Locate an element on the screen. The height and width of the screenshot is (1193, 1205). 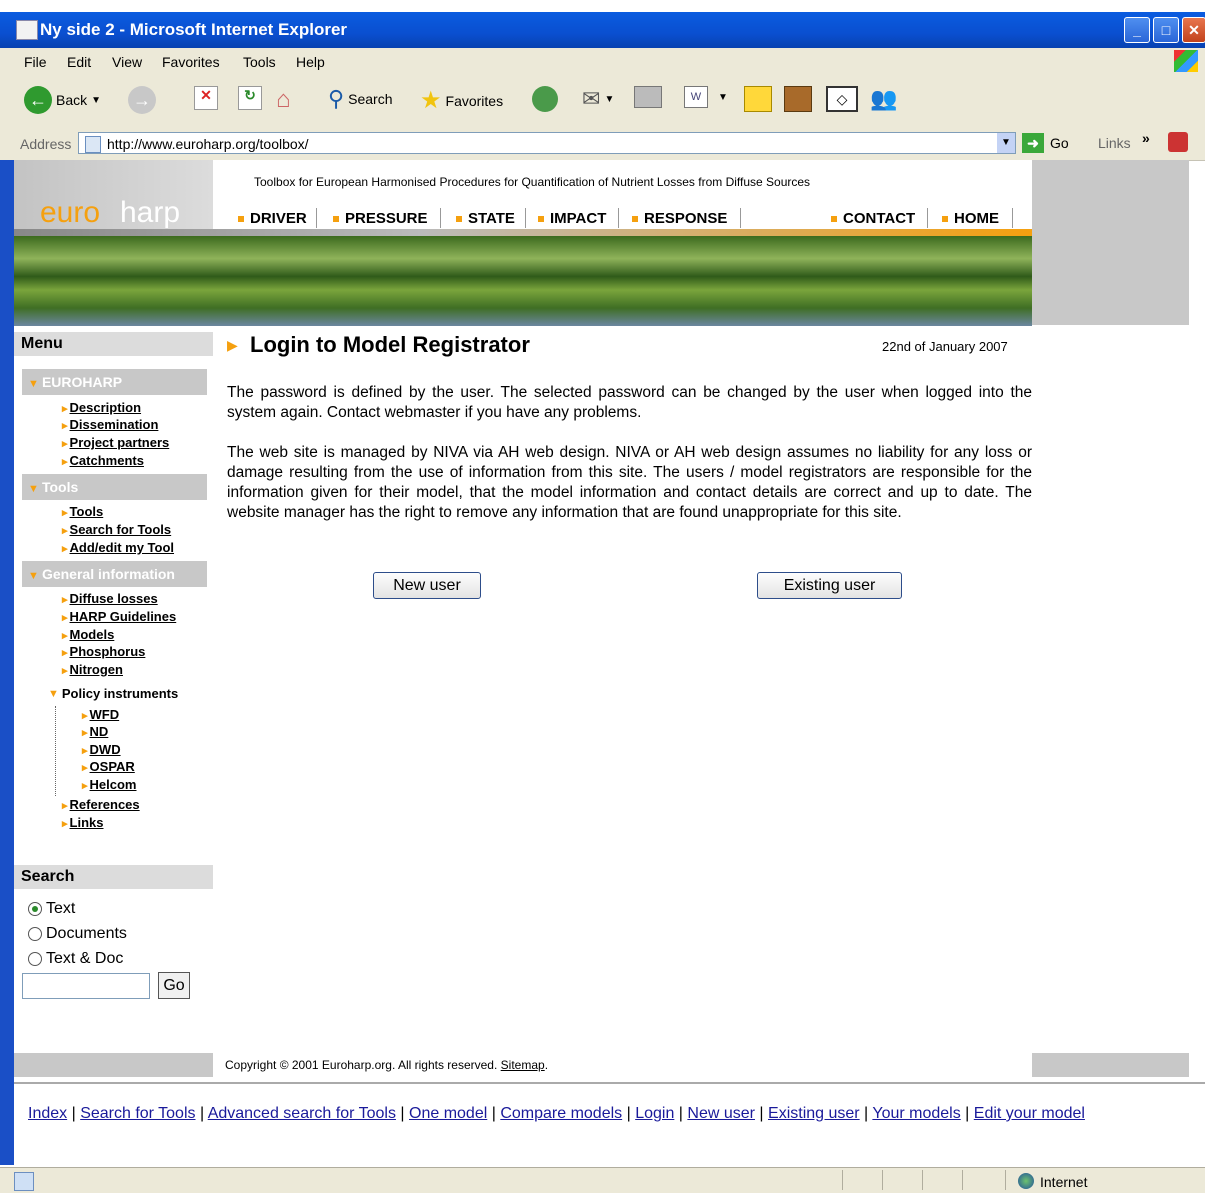
link-description: Description is located at coordinates (102, 407).